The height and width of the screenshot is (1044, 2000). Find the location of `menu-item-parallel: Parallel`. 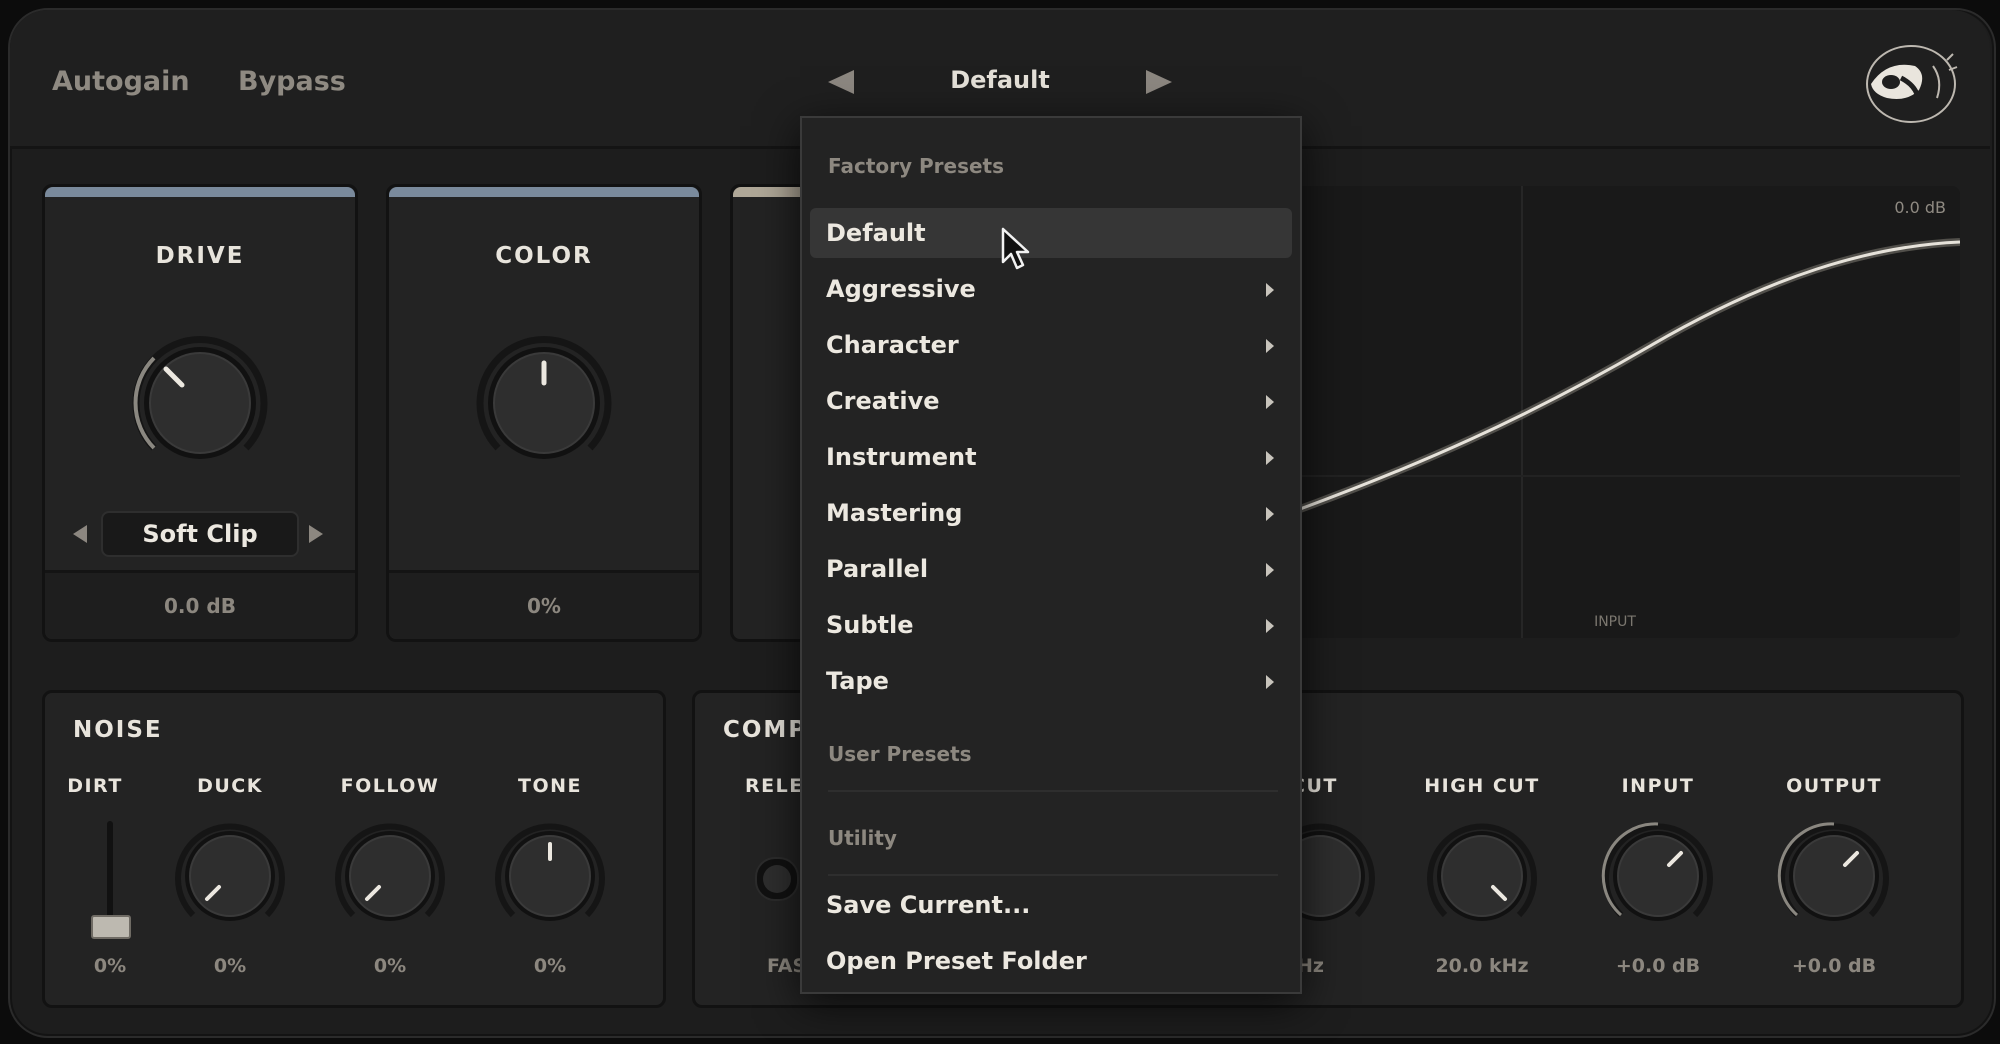

menu-item-parallel: Parallel is located at coordinates (1051, 569).